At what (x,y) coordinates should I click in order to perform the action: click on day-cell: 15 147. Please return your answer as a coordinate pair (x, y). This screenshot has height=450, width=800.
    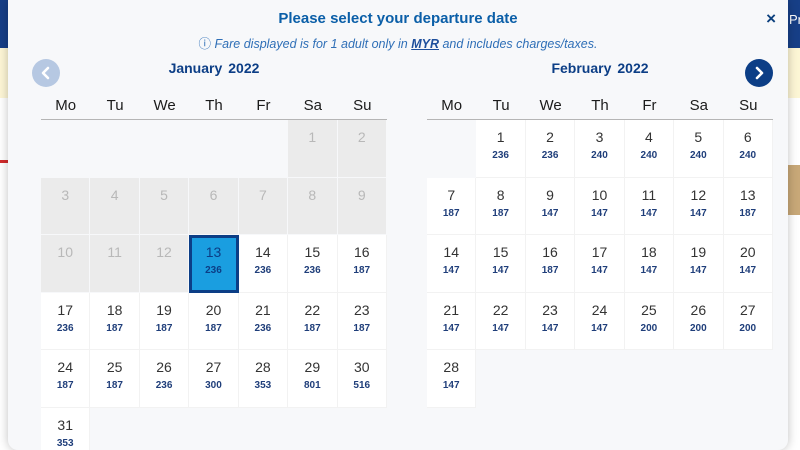
    Looking at the image, I should click on (501, 264).